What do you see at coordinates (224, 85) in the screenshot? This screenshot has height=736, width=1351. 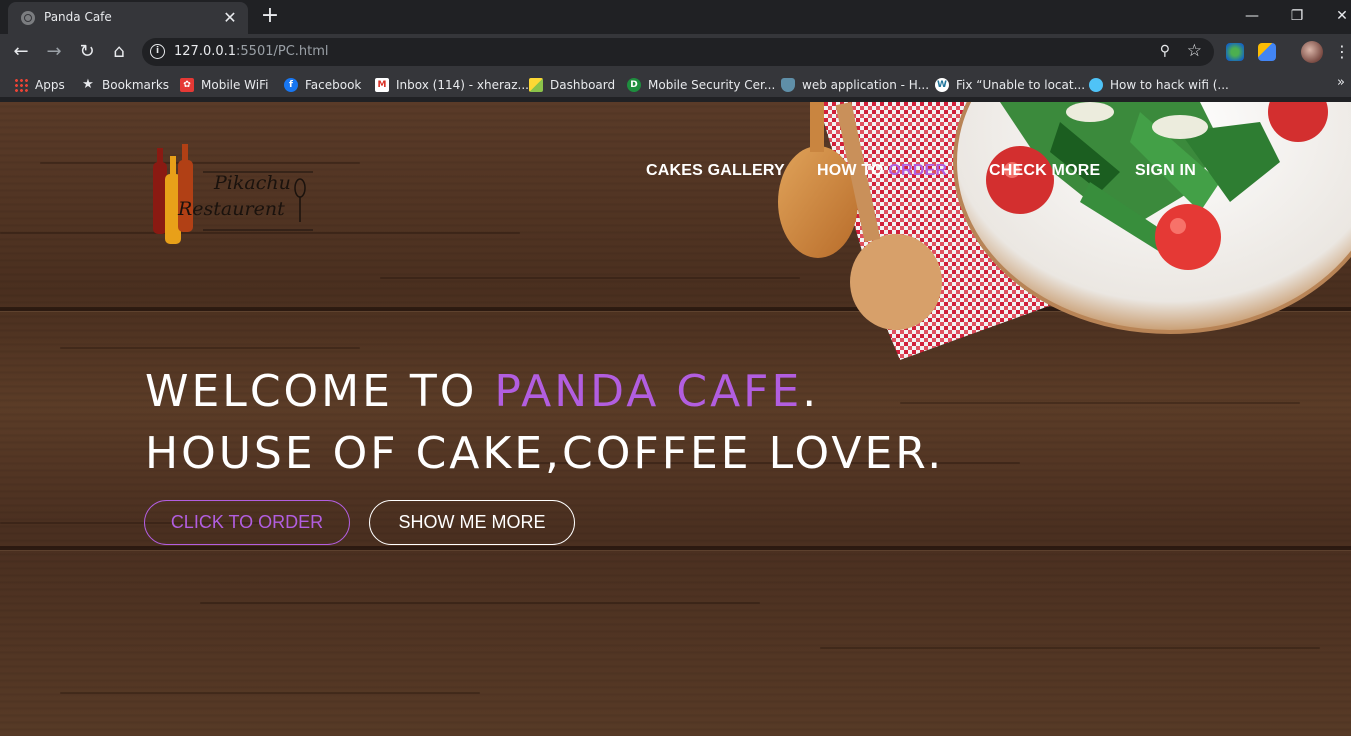 I see `bookmark-mobile-wifi: ✿ Mobile WiFi` at bounding box center [224, 85].